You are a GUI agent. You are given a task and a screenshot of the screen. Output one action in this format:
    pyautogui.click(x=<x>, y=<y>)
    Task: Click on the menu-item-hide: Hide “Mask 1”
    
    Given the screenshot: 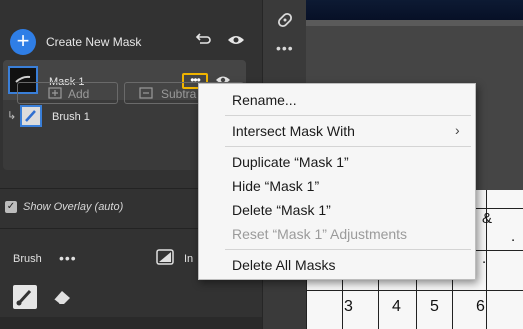 What is the action you would take?
    pyautogui.click(x=337, y=186)
    